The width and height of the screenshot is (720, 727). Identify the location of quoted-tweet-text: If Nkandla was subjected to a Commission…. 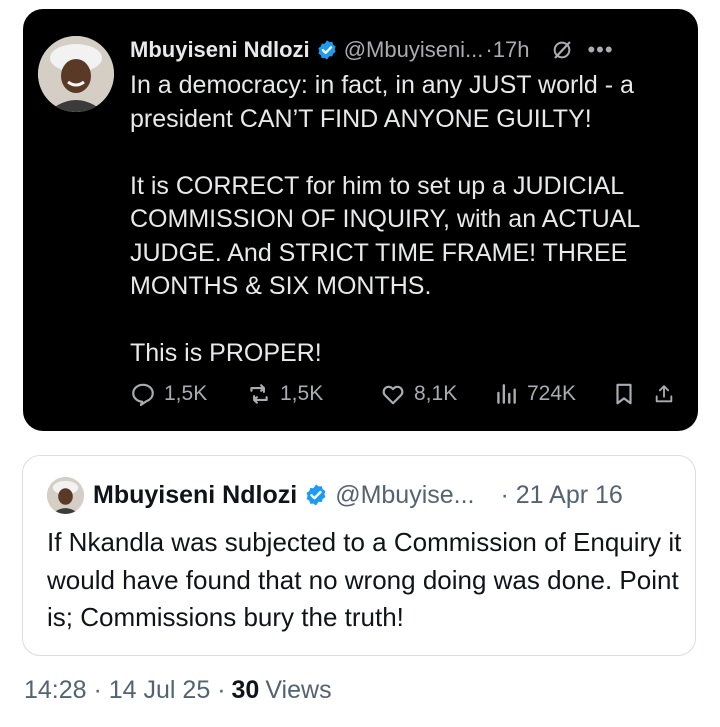
(364, 579).